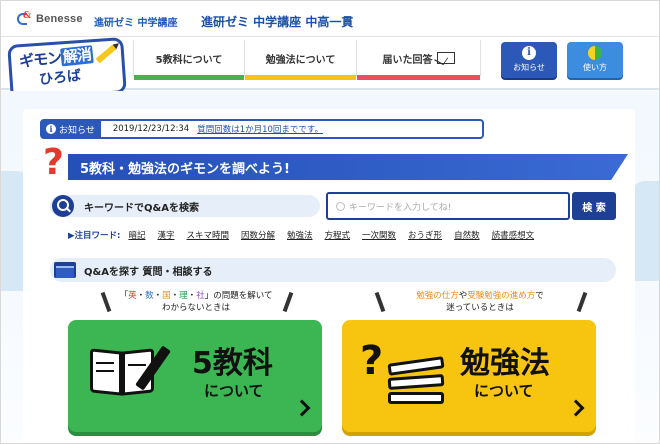 This screenshot has width=660, height=444. I want to click on search-input: キーワードを入力してね!, so click(448, 206).